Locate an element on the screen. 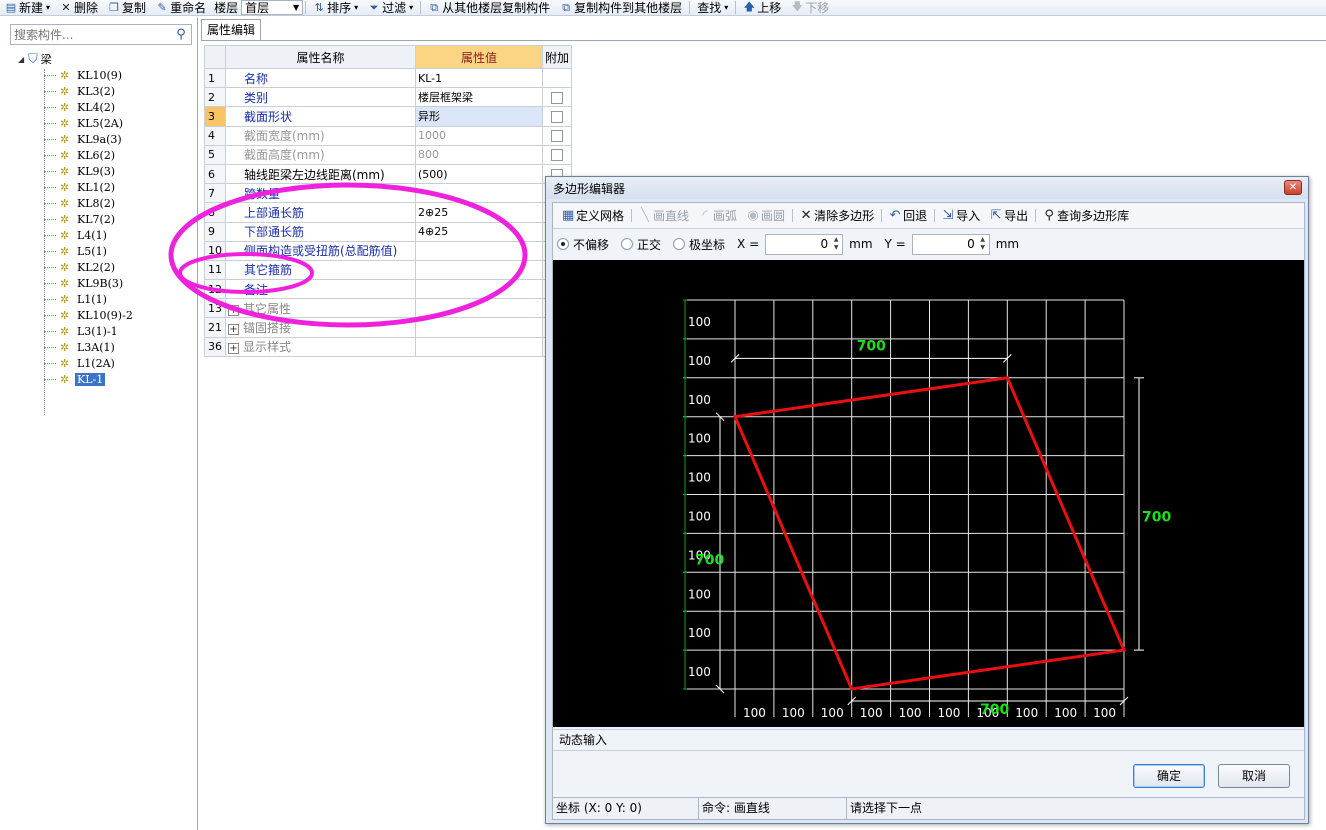 This screenshot has width=1326, height=830. dynamic-input-tab: 动态输入 is located at coordinates (928, 740).